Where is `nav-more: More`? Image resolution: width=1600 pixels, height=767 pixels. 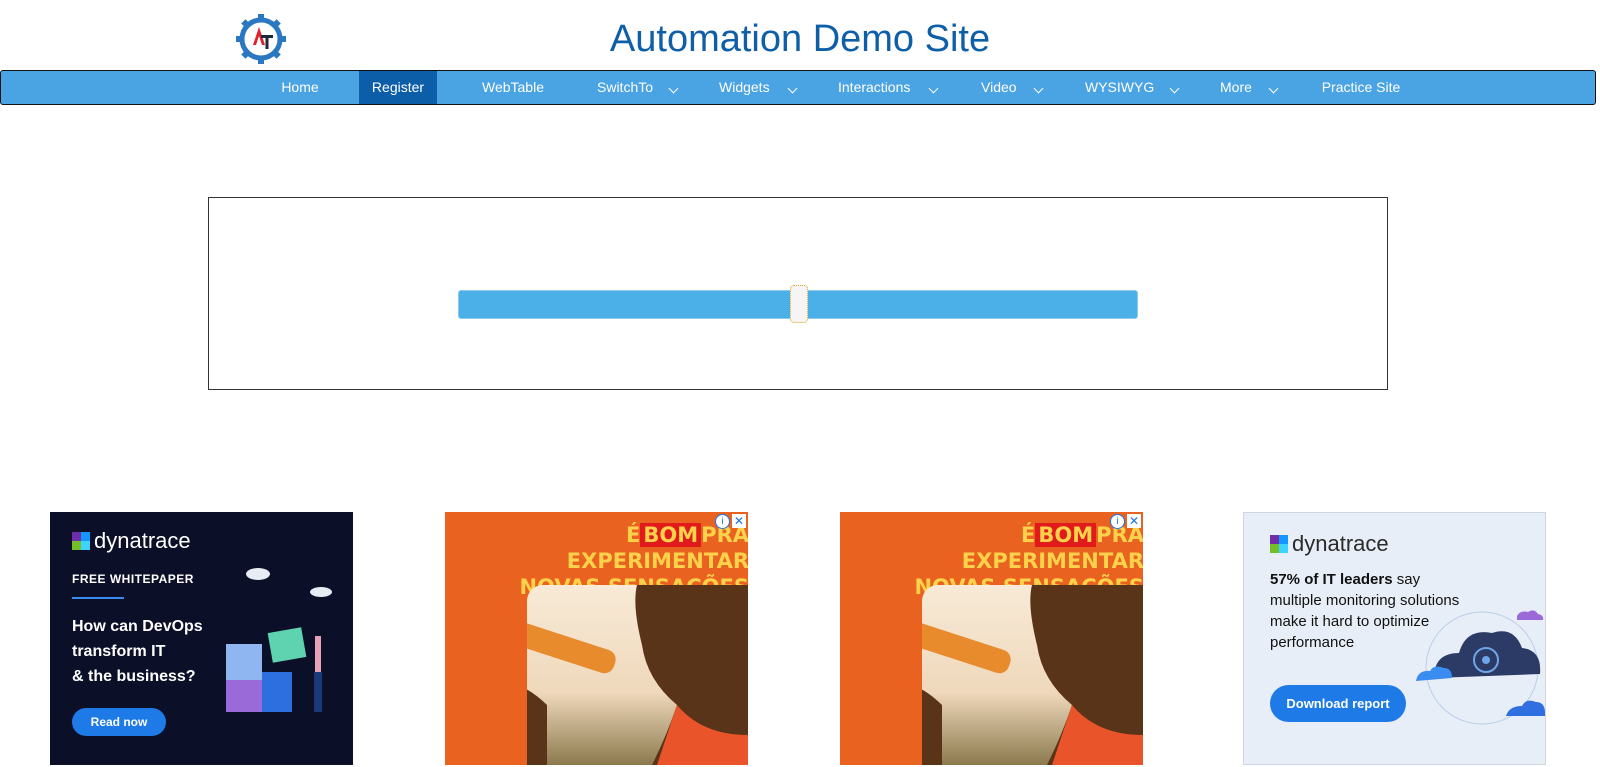
nav-more: More is located at coordinates (1244, 87).